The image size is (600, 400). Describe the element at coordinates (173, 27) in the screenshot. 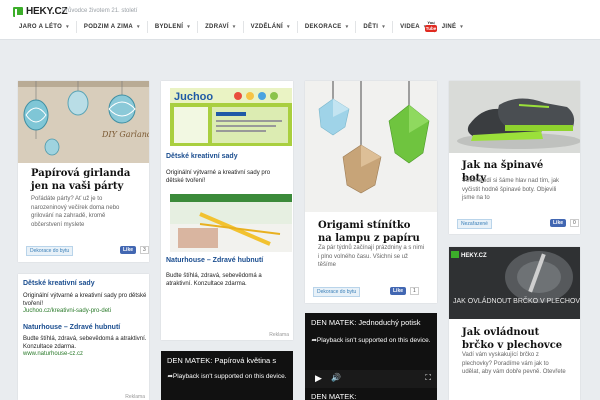

I see `nav-item-bydleni: BYDLENÍ ▾` at that location.